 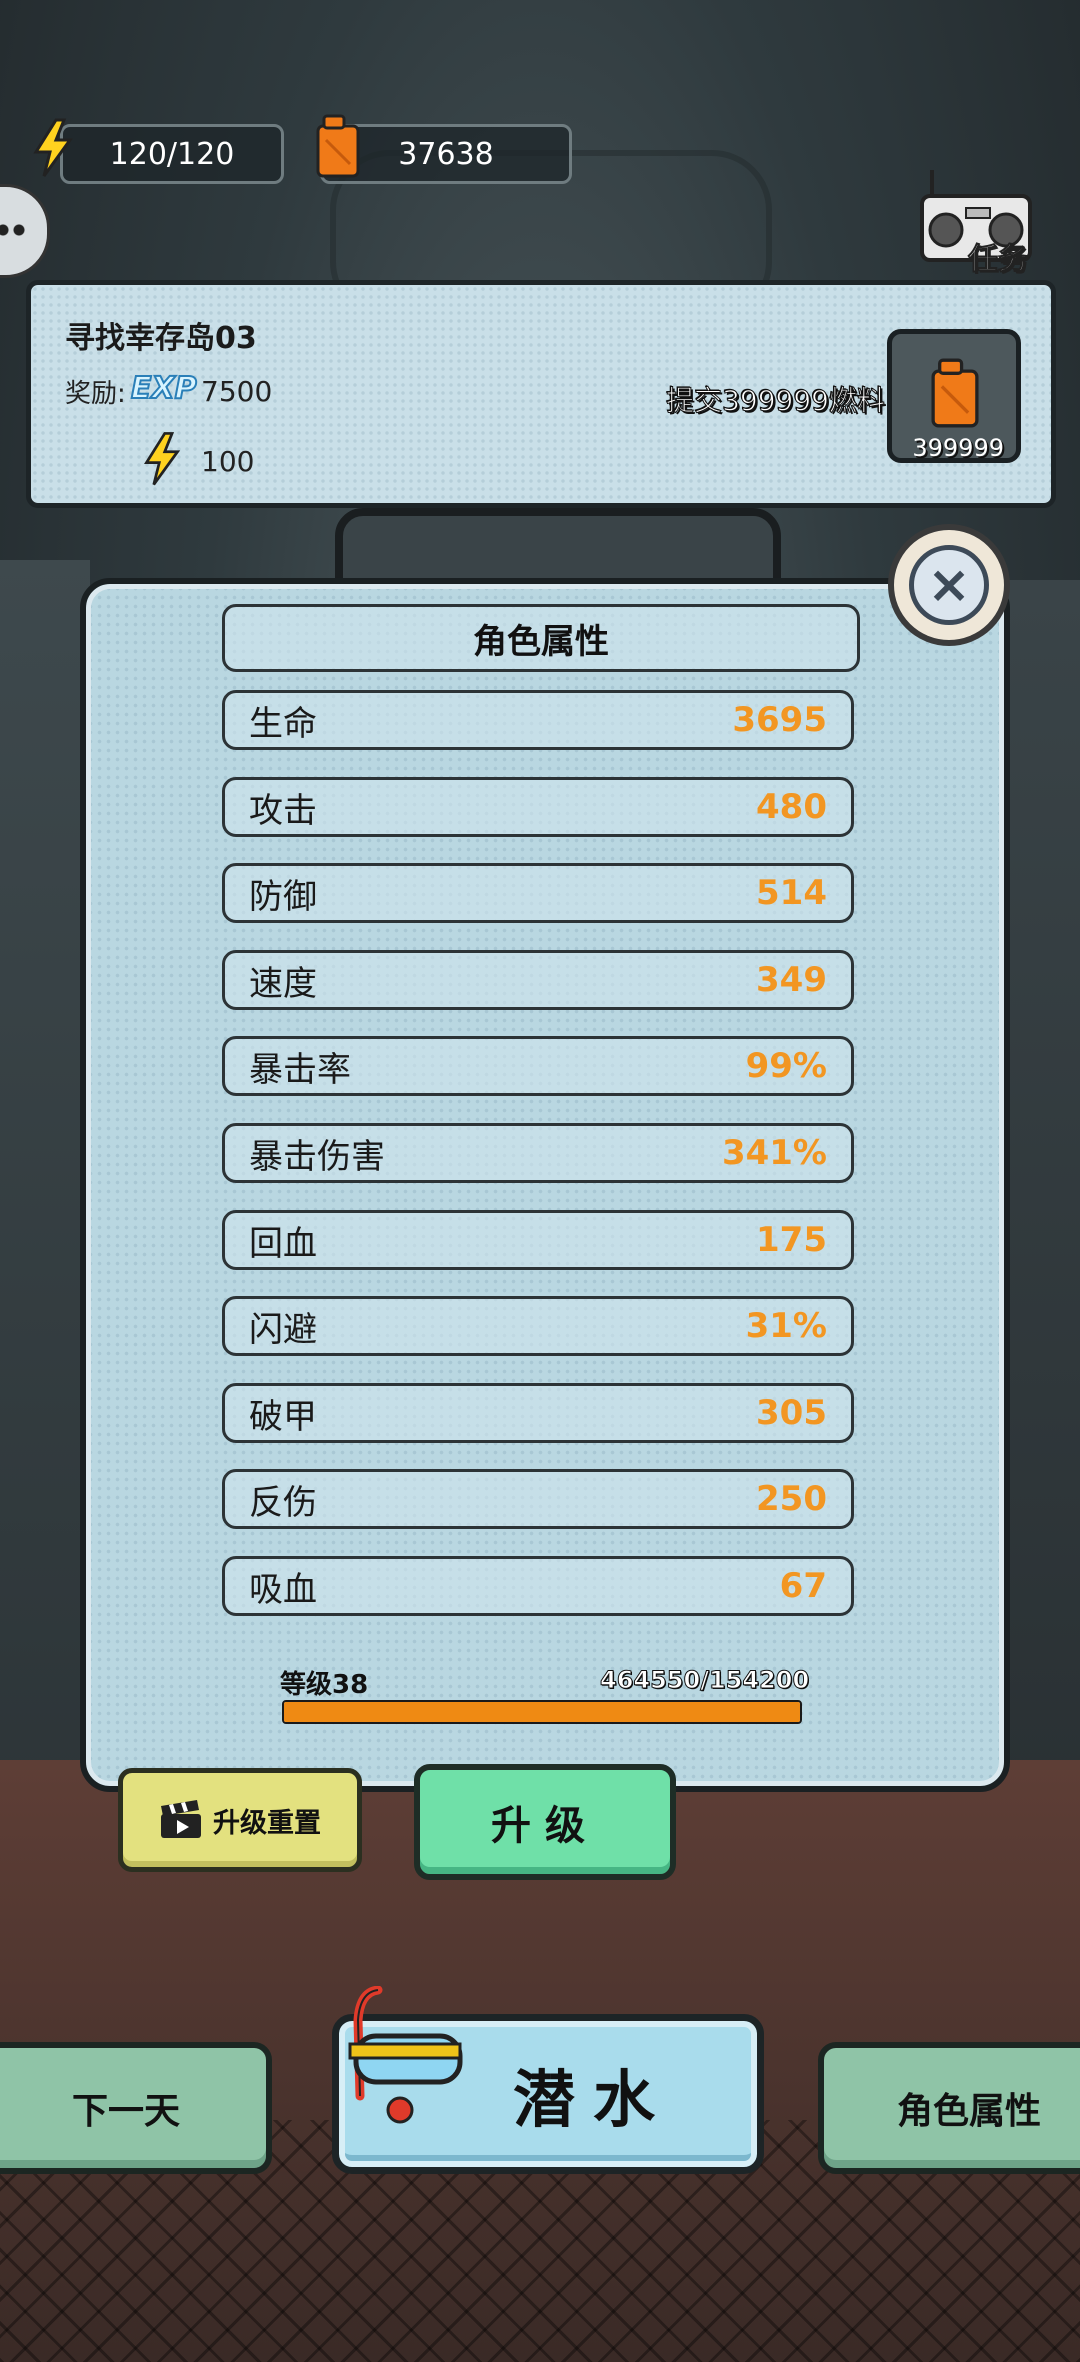 What do you see at coordinates (283, 896) in the screenshot?
I see `stat-name: 防御` at bounding box center [283, 896].